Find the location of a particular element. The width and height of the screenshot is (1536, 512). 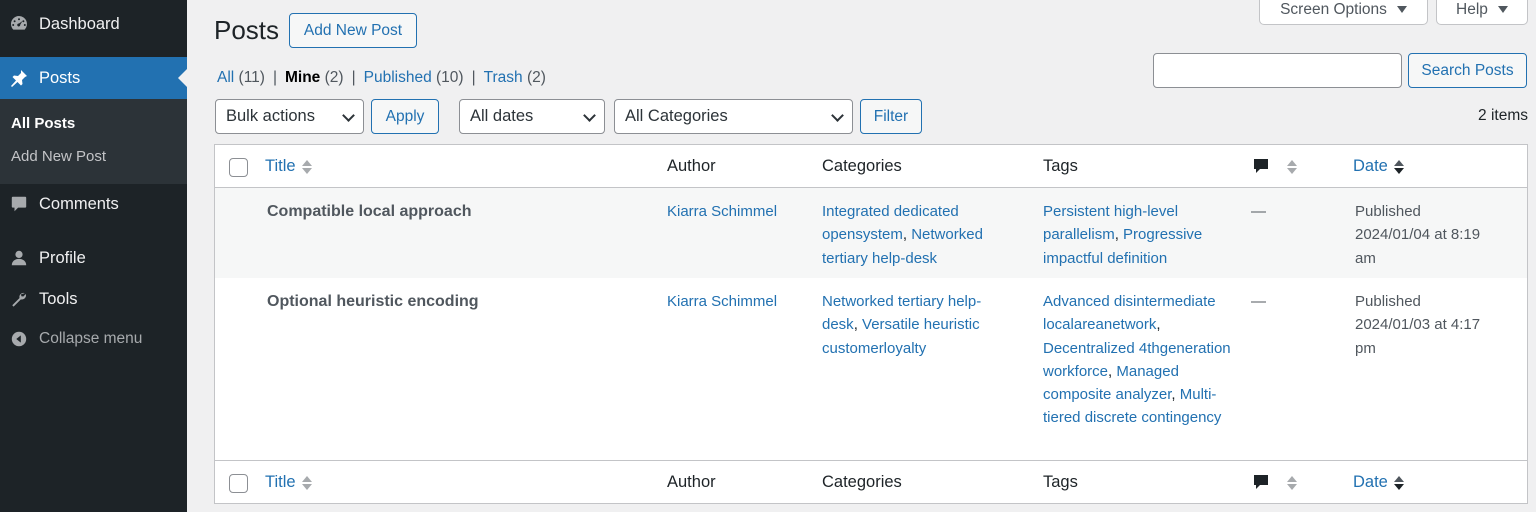

items-count: 2 items is located at coordinates (1503, 115).